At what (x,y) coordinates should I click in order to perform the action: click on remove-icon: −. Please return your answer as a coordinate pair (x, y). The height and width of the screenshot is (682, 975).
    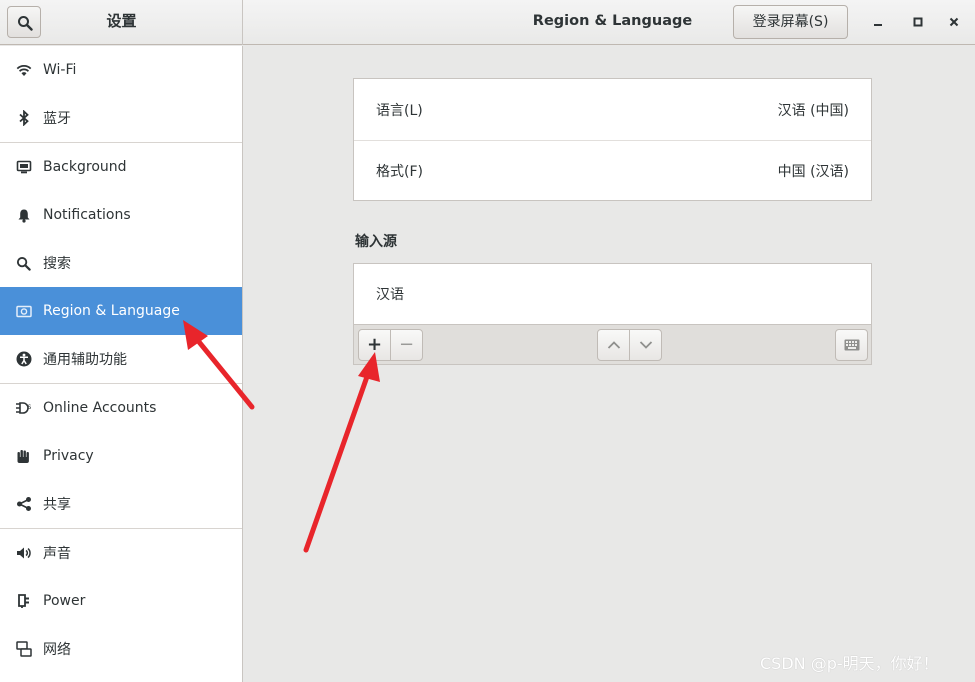
    Looking at the image, I should click on (406, 344).